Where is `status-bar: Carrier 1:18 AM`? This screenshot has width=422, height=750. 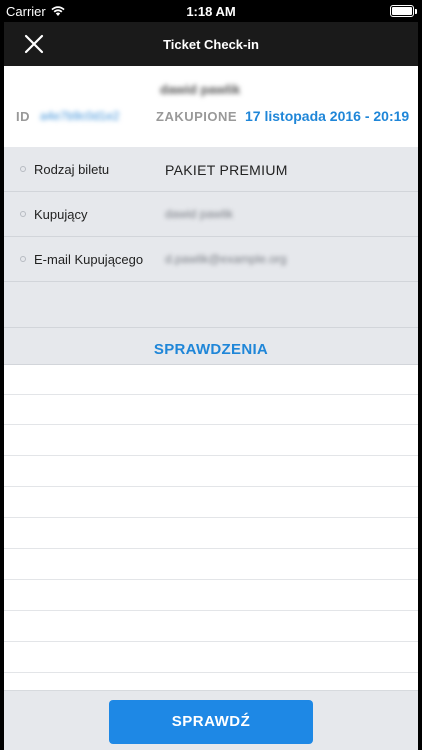 status-bar: Carrier 1:18 AM is located at coordinates (211, 11).